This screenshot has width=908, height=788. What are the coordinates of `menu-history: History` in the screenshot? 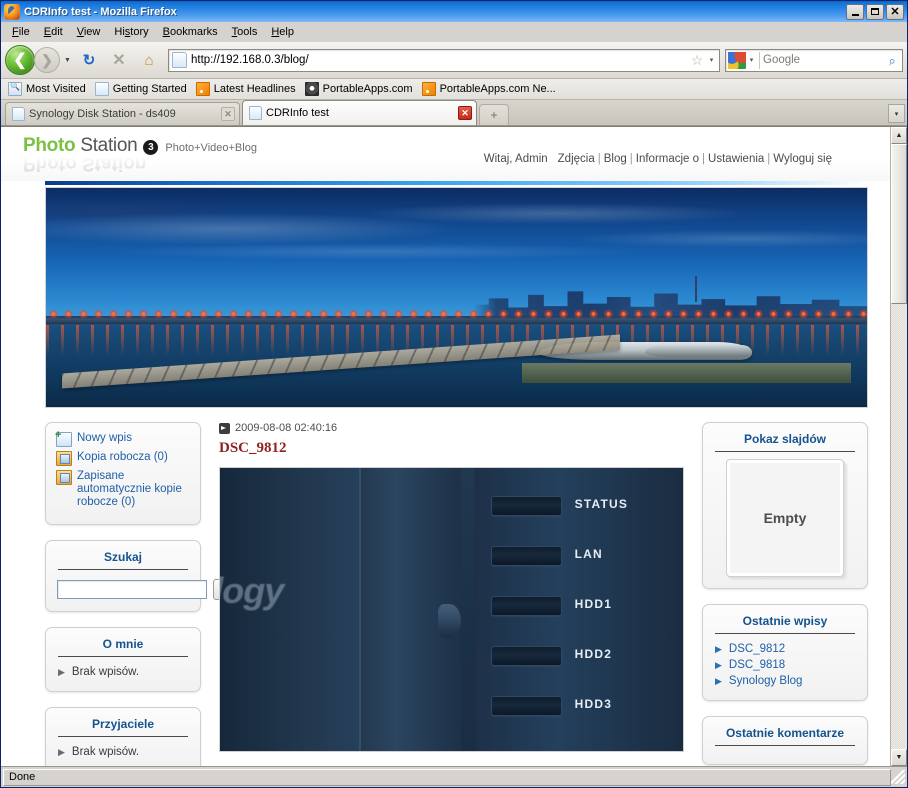 It's located at (131, 32).